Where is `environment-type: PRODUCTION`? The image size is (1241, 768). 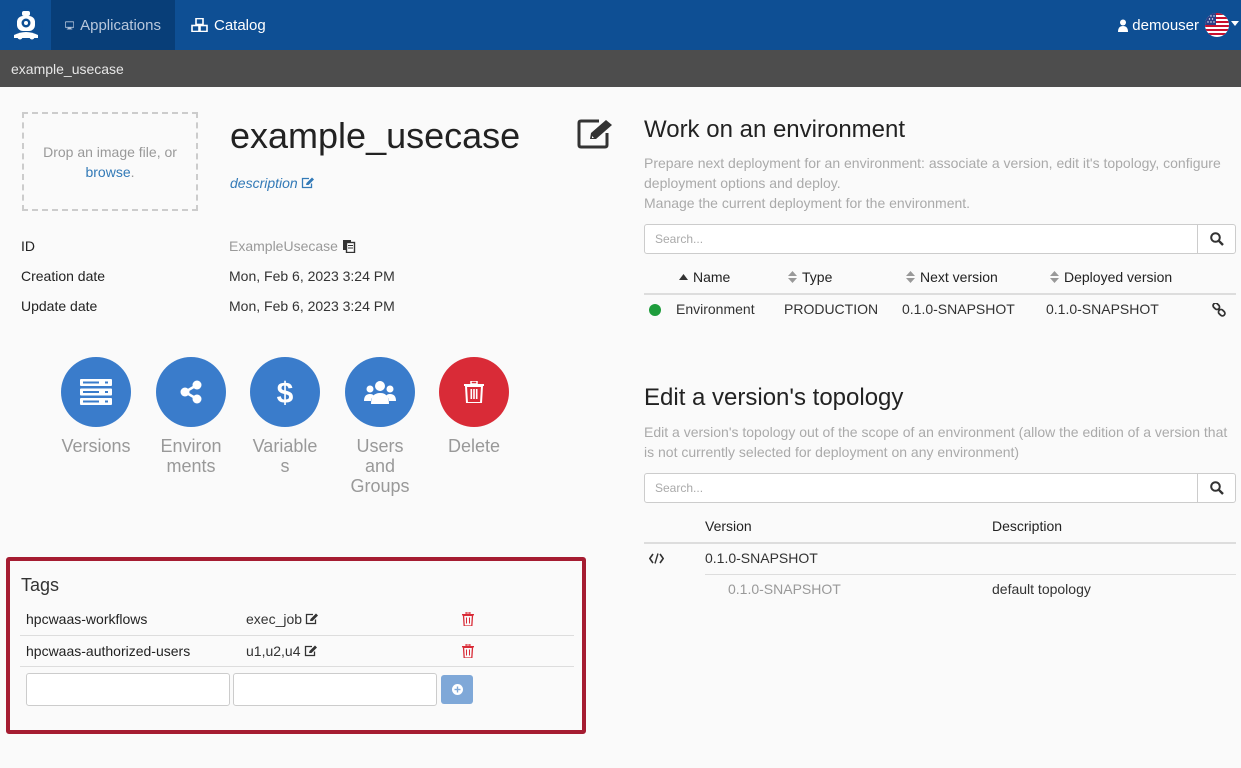 environment-type: PRODUCTION is located at coordinates (831, 309).